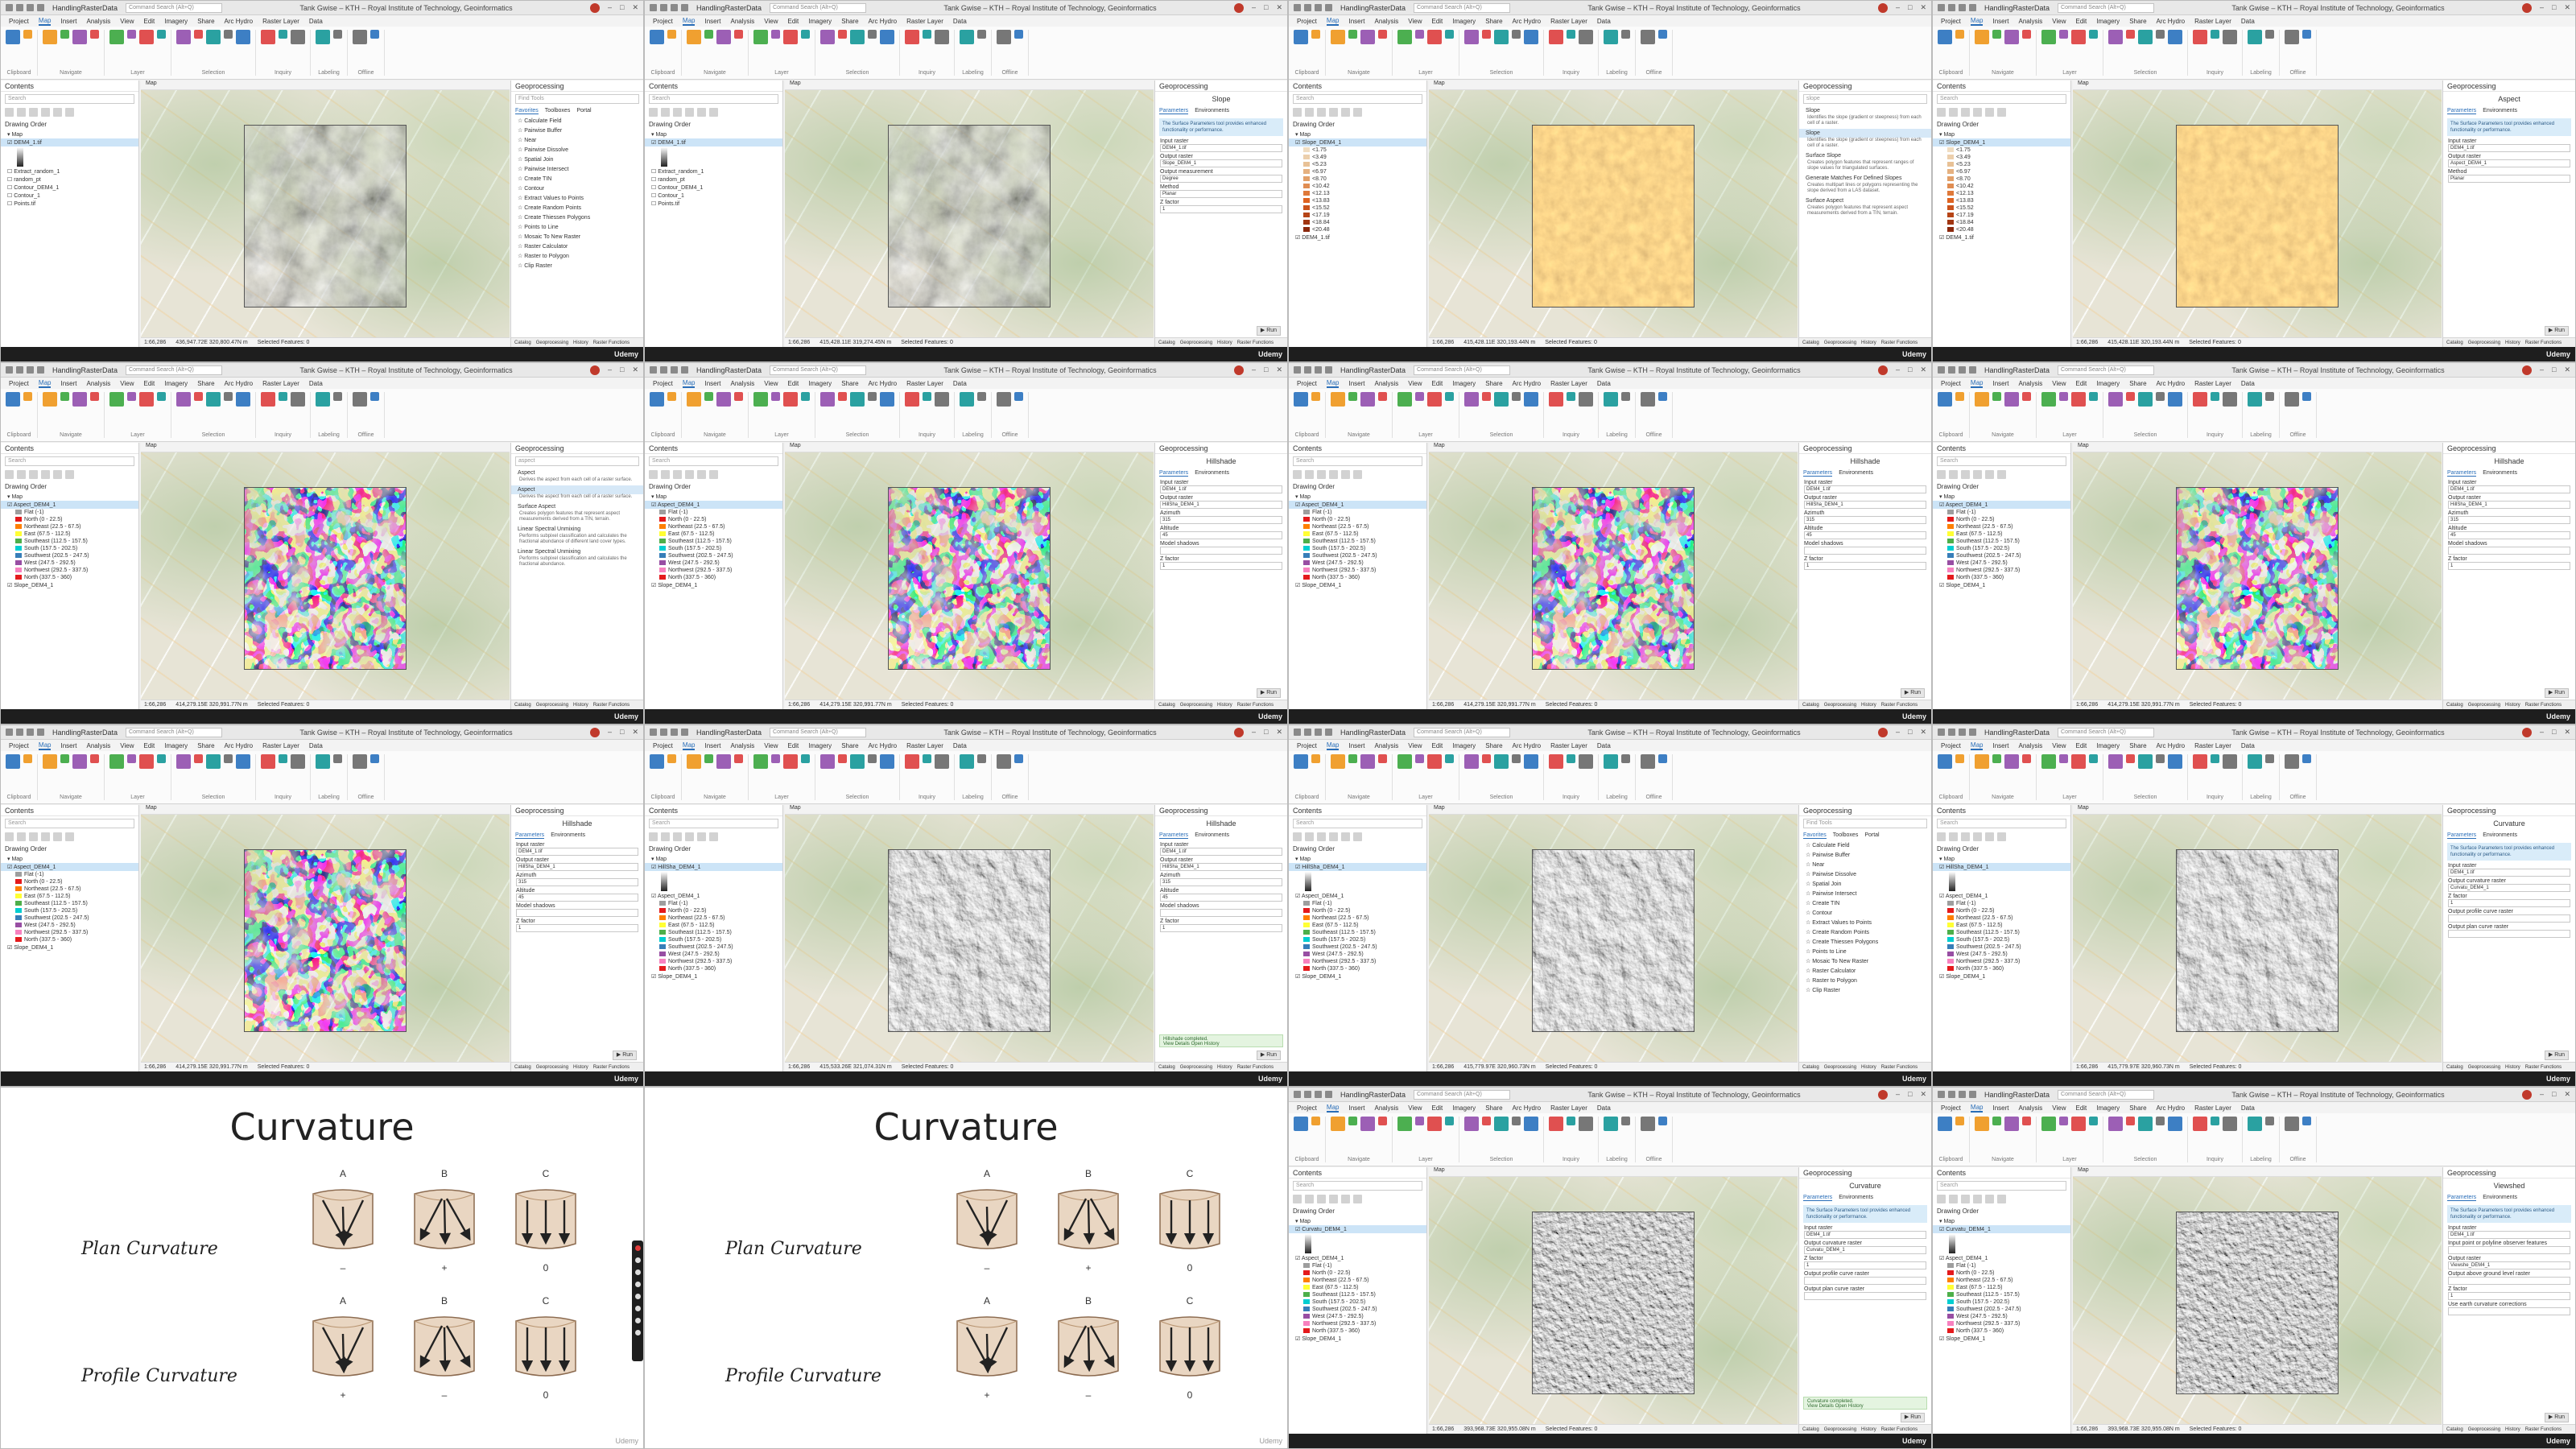  I want to click on run-button: ▶ Run, so click(1913, 693).